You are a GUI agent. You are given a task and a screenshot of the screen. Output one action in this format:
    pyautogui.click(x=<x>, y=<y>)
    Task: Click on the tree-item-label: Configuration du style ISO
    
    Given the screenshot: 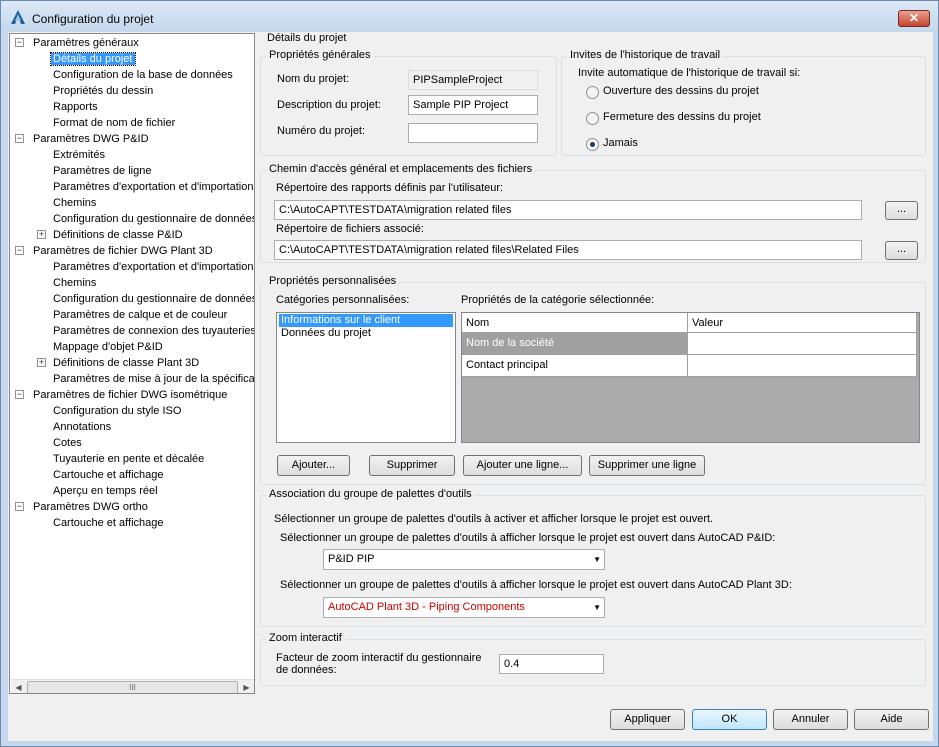 What is the action you would take?
    pyautogui.click(x=117, y=411)
    